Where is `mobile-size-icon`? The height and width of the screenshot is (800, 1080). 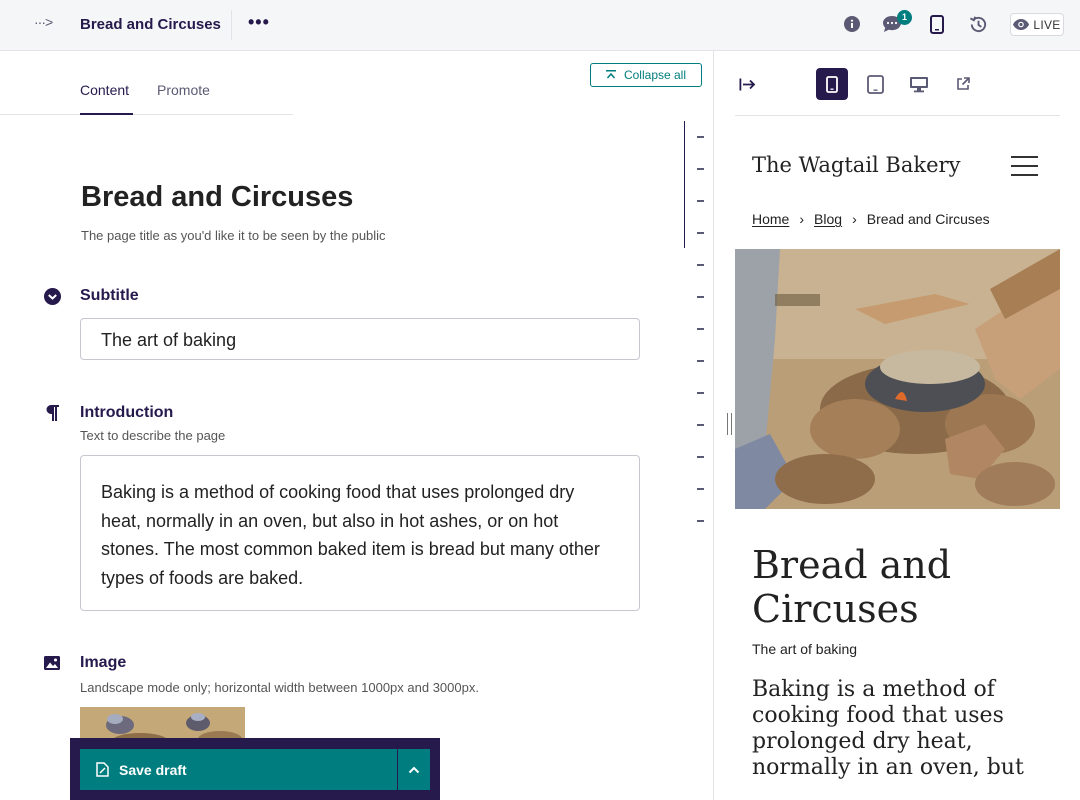 mobile-size-icon is located at coordinates (832, 84).